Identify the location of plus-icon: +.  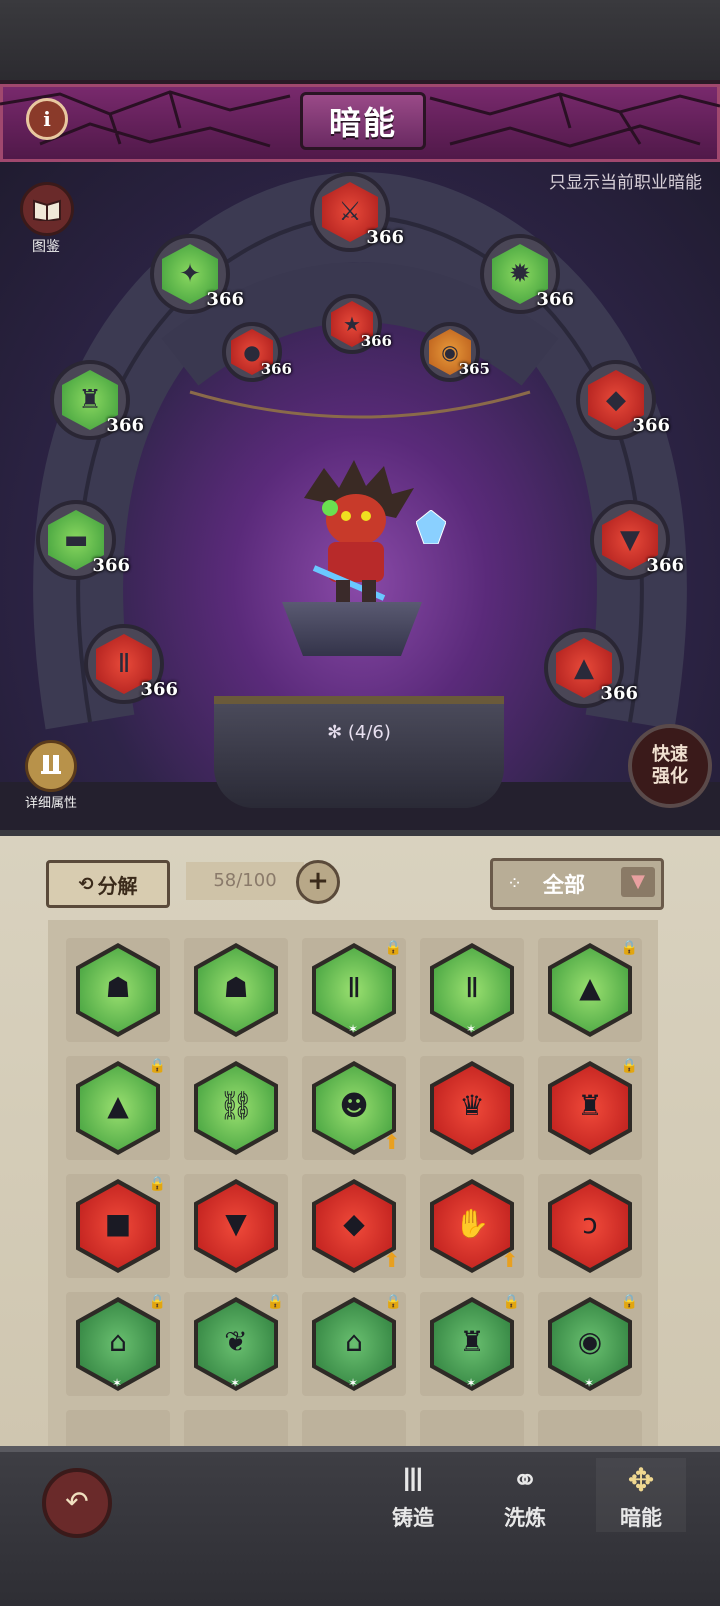
(318, 881).